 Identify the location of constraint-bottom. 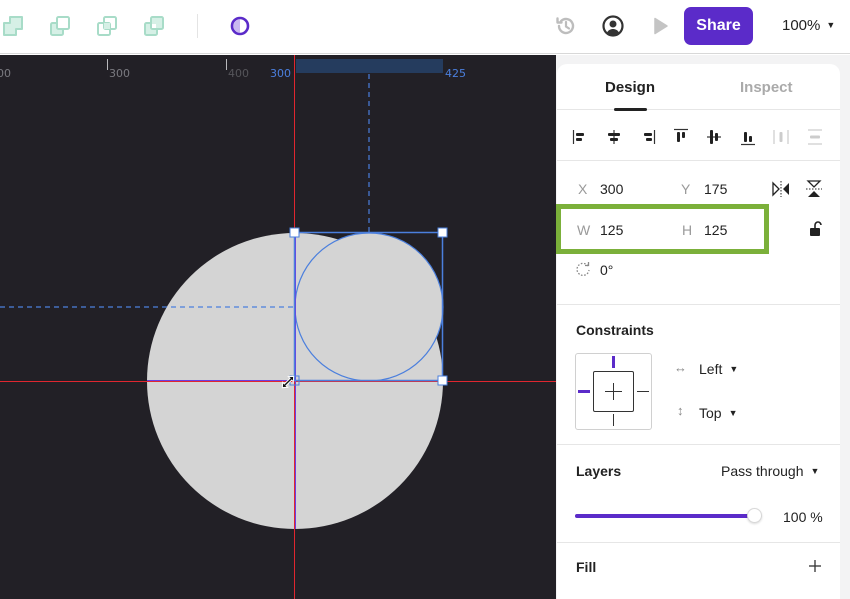
(613, 420).